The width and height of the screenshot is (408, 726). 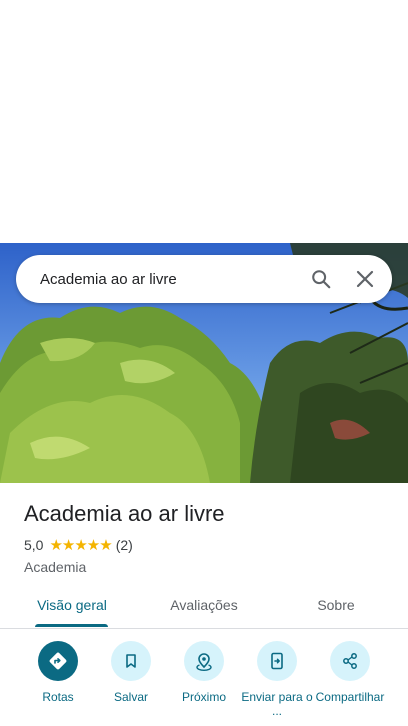 I want to click on rating-row: 5,0 ★★★★★ (2), so click(x=209, y=545).